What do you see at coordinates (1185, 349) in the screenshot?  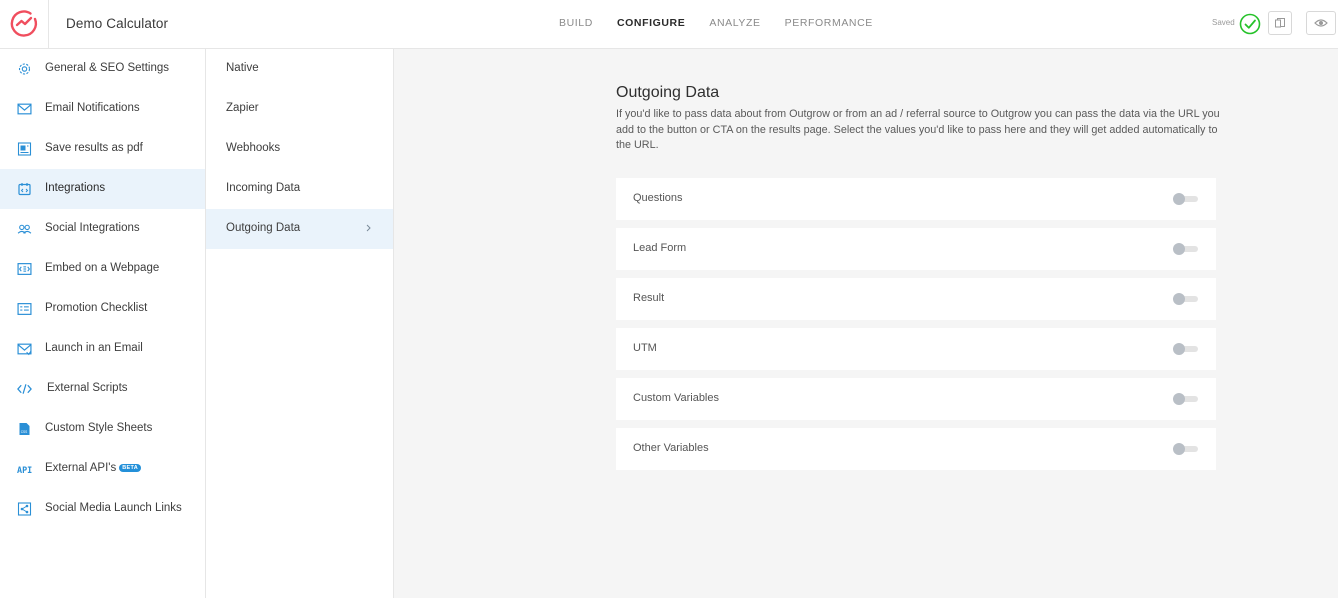 I see `utm-toggle` at bounding box center [1185, 349].